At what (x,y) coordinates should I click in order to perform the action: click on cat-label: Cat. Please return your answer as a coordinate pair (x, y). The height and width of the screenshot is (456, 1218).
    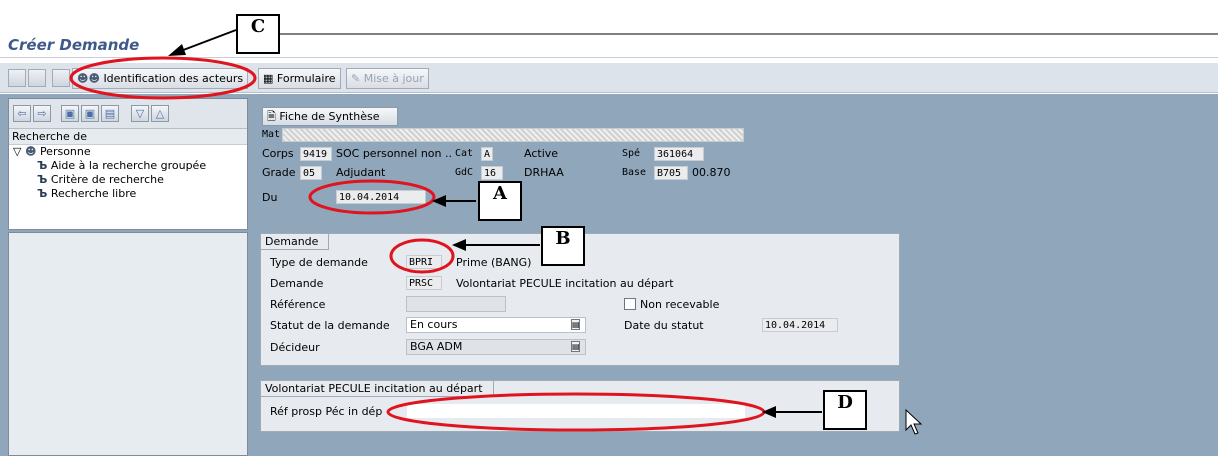
    Looking at the image, I should click on (464, 153).